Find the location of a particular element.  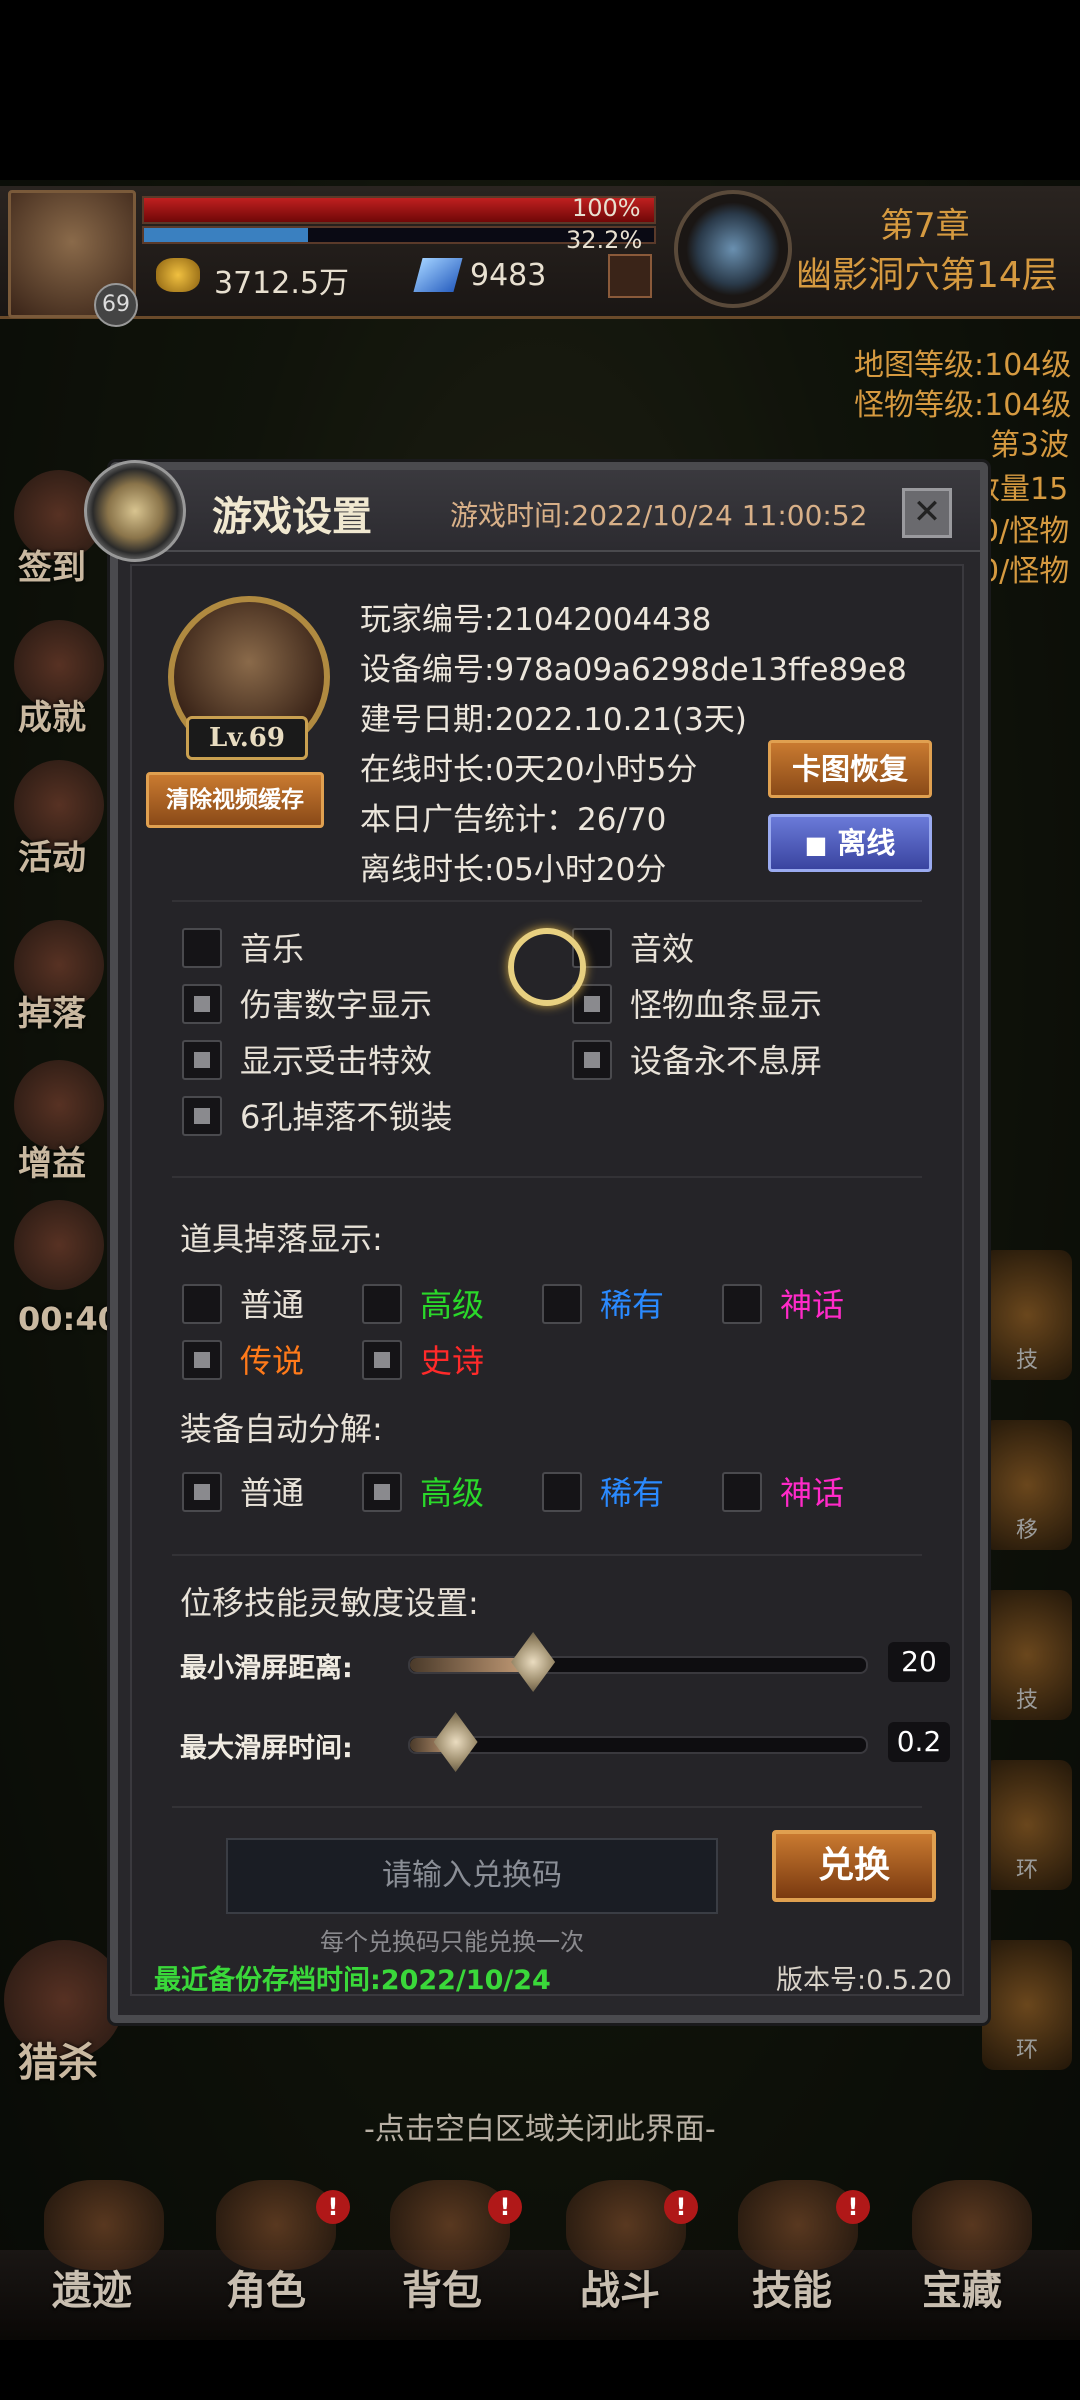

max-swipe-label: 最大滑屏时间: is located at coordinates (266, 1748).